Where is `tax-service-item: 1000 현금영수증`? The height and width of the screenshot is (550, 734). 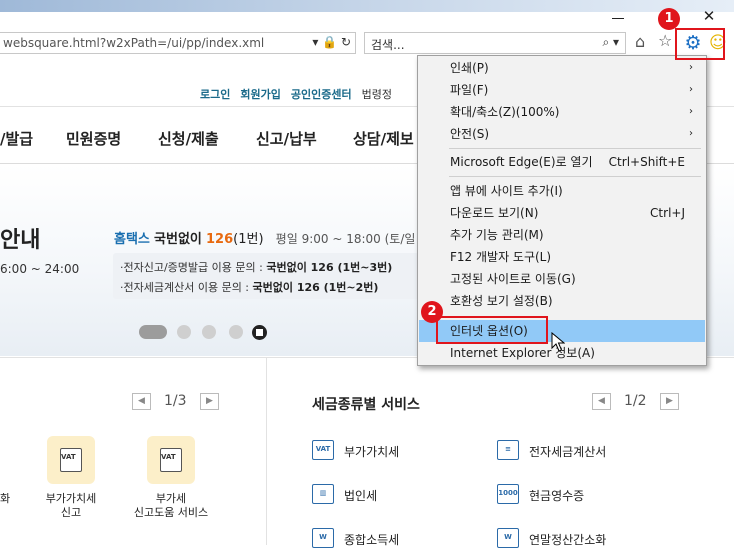 tax-service-item: 1000 현금영수증 is located at coordinates (572, 495).